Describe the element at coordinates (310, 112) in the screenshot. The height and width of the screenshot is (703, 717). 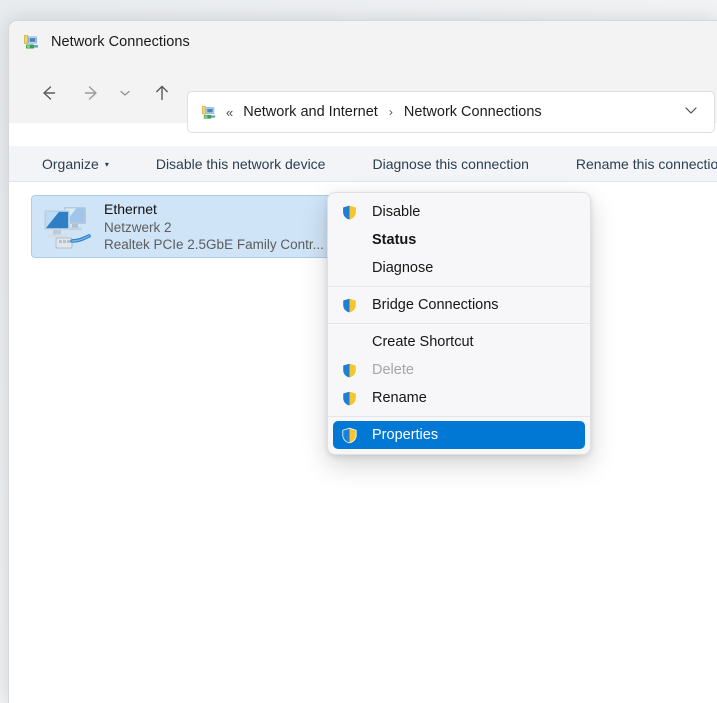
I see `breadcrumb-item-network-and-internet: Network and Internet` at that location.